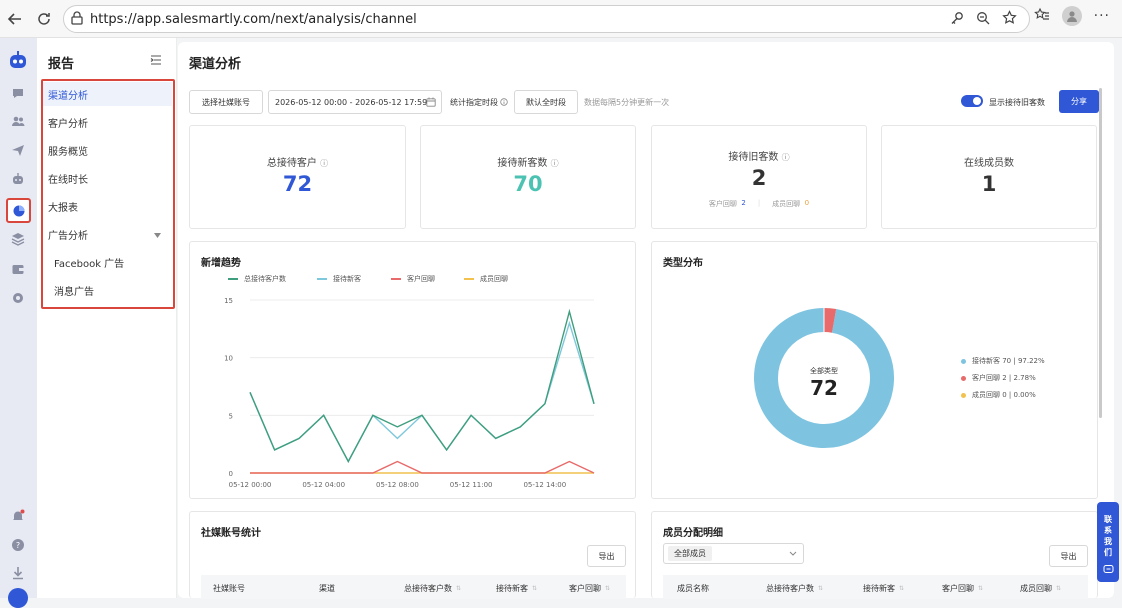 The image size is (1122, 608). I want to click on contact-us-tab: 联 系 我 们, so click(1108, 542).